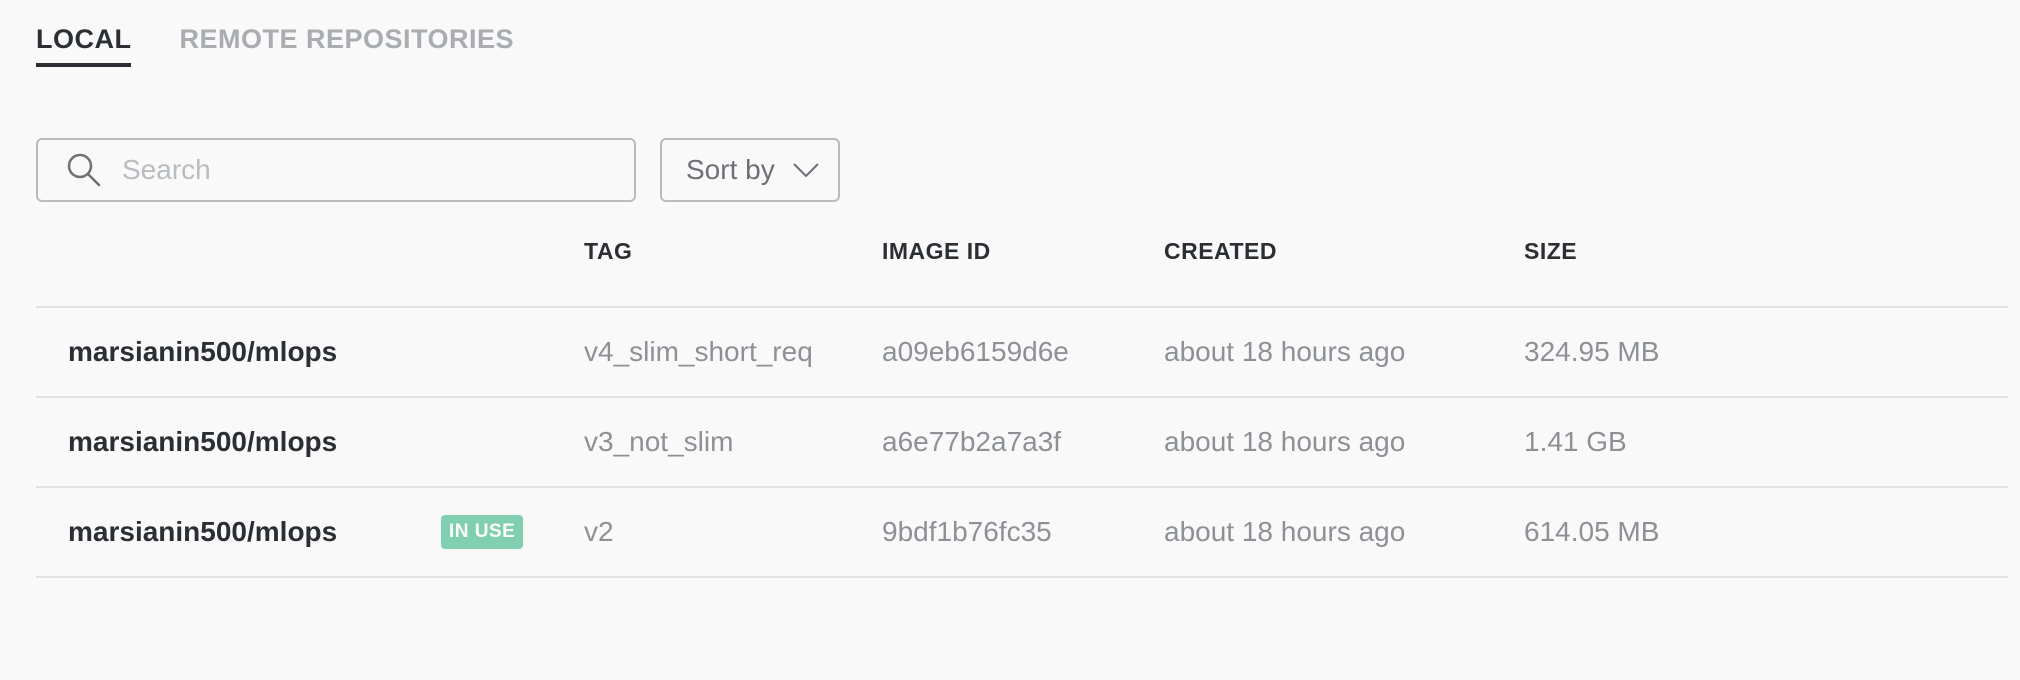 Image resolution: width=2020 pixels, height=680 pixels. I want to click on tab-bar: LOCAL REMOTE REPOSITORIES, so click(275, 45).